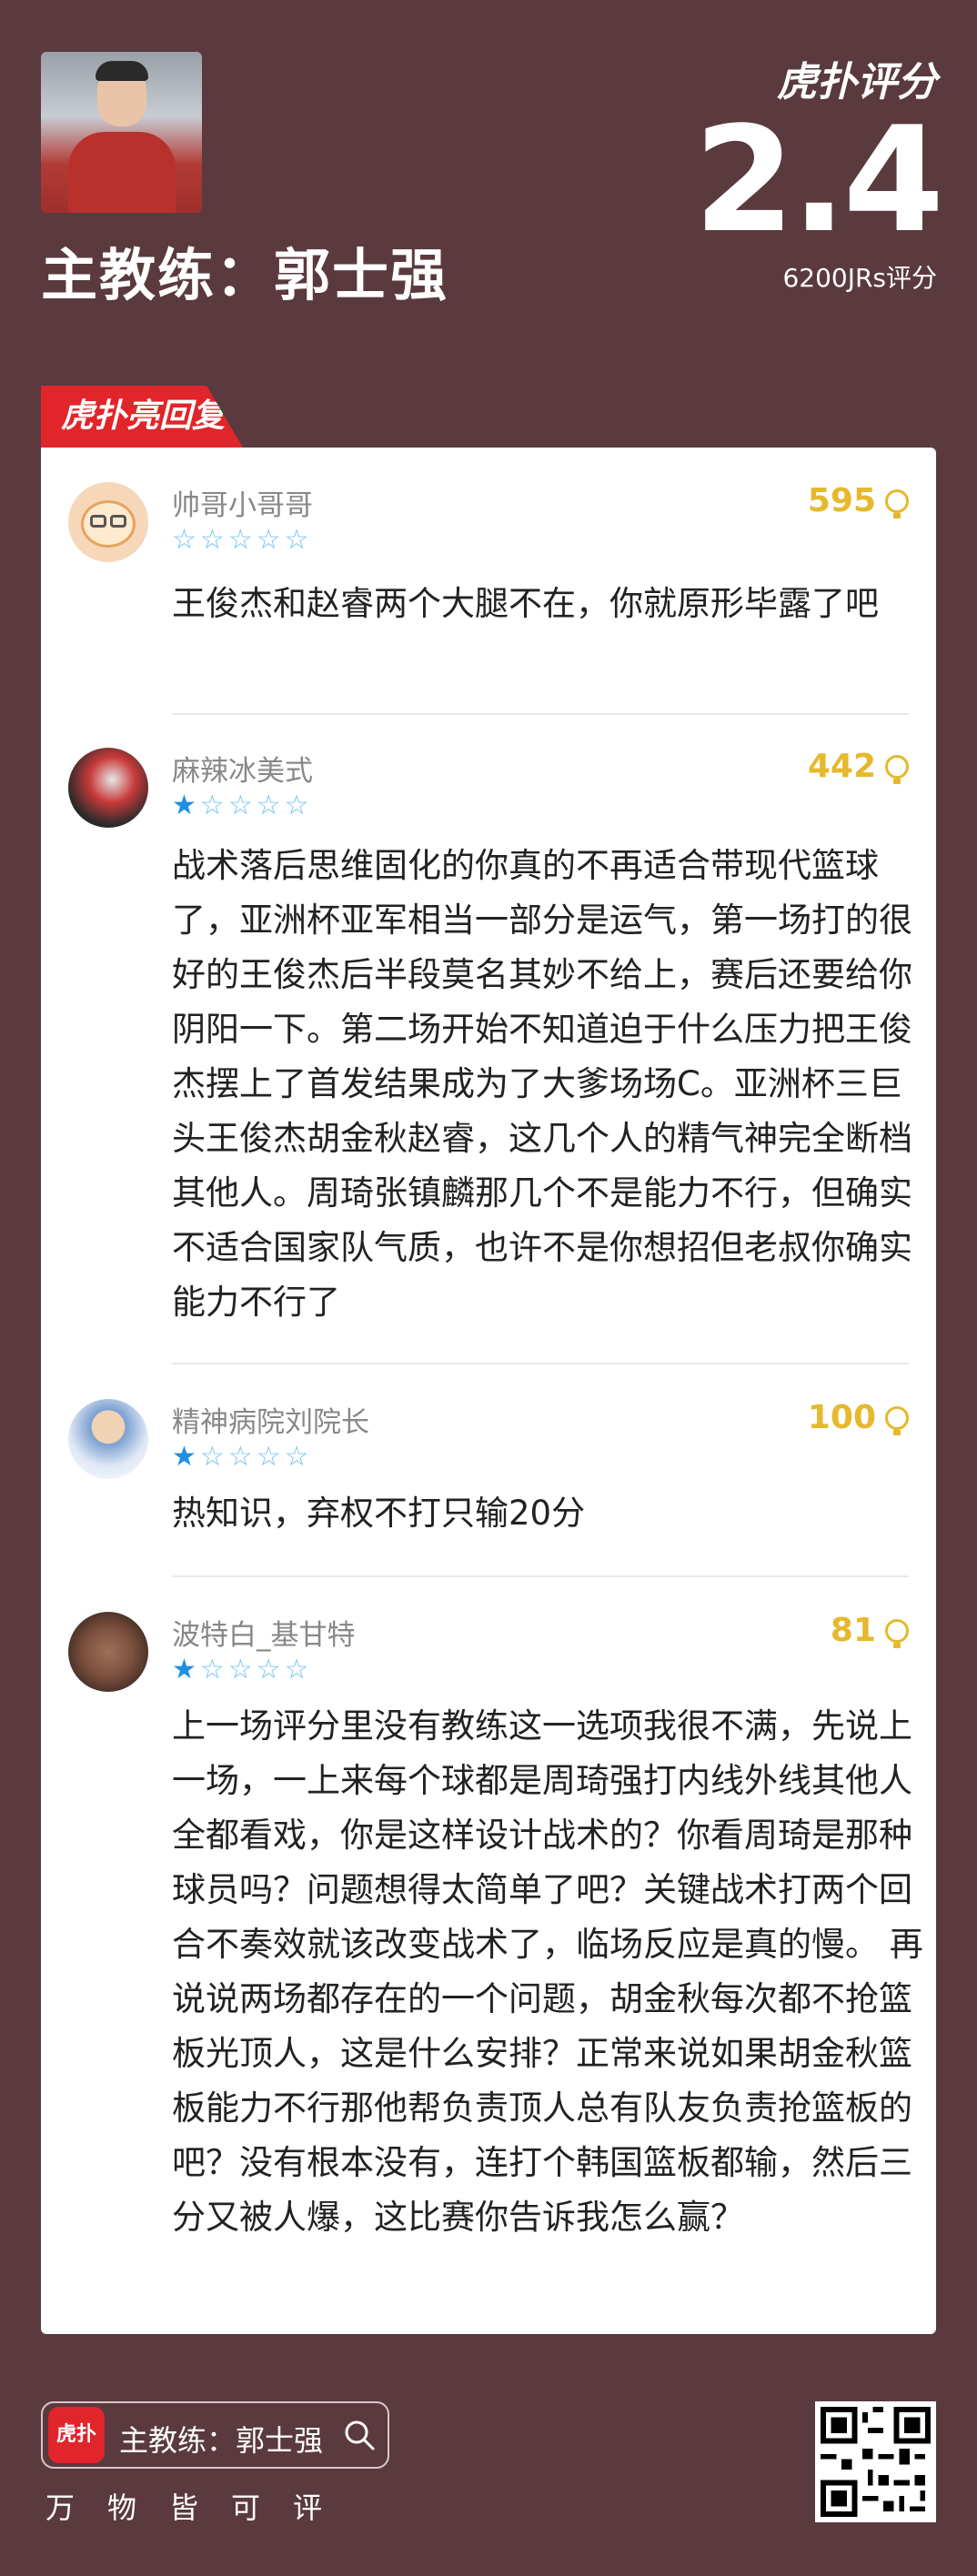 The width and height of the screenshot is (977, 2576). I want to click on username: 帅哥小哥哥, so click(242, 502).